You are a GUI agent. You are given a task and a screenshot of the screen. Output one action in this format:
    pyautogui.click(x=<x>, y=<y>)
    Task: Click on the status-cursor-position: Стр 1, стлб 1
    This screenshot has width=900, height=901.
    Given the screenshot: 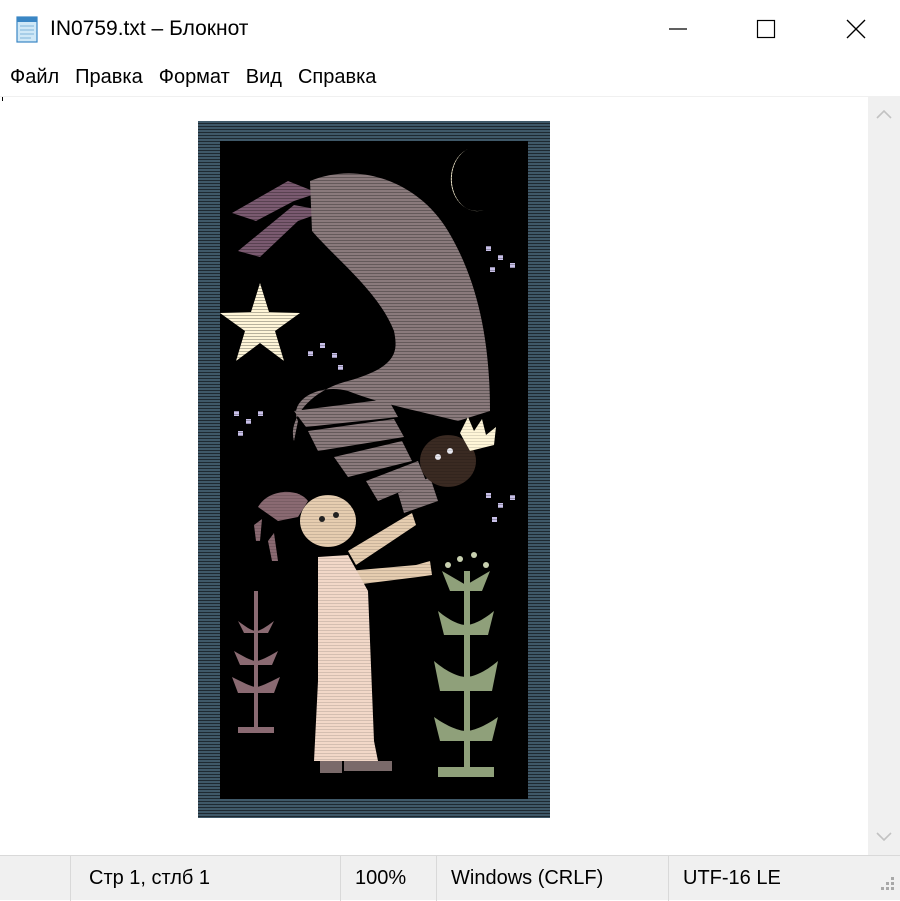 What is the action you would take?
    pyautogui.click(x=205, y=878)
    